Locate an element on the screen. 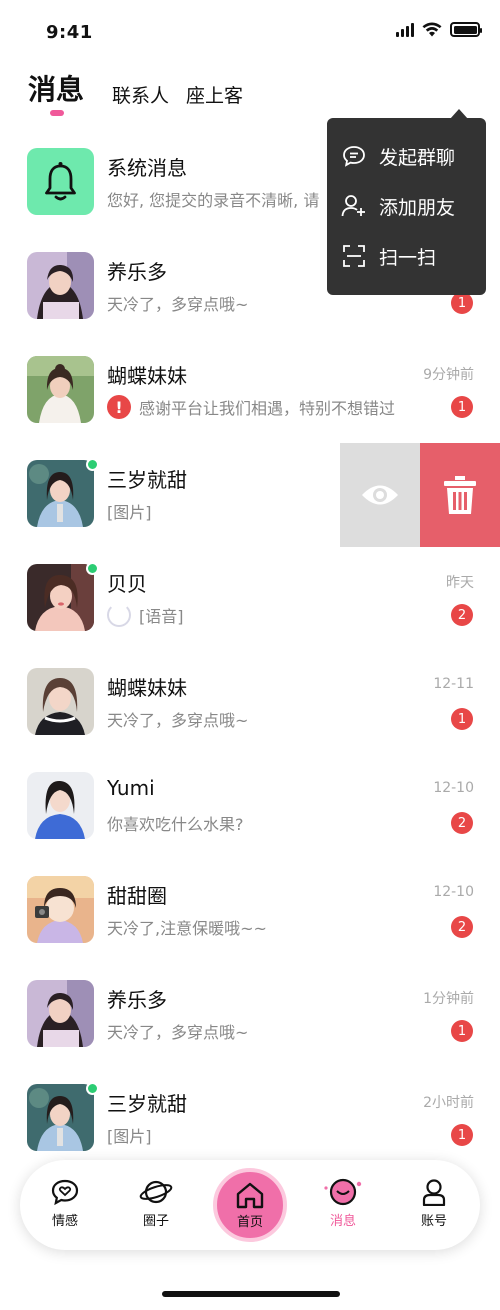 The width and height of the screenshot is (500, 1310). message-preview: 您好, 您提交的录音不清晰, 请 is located at coordinates (213, 200).